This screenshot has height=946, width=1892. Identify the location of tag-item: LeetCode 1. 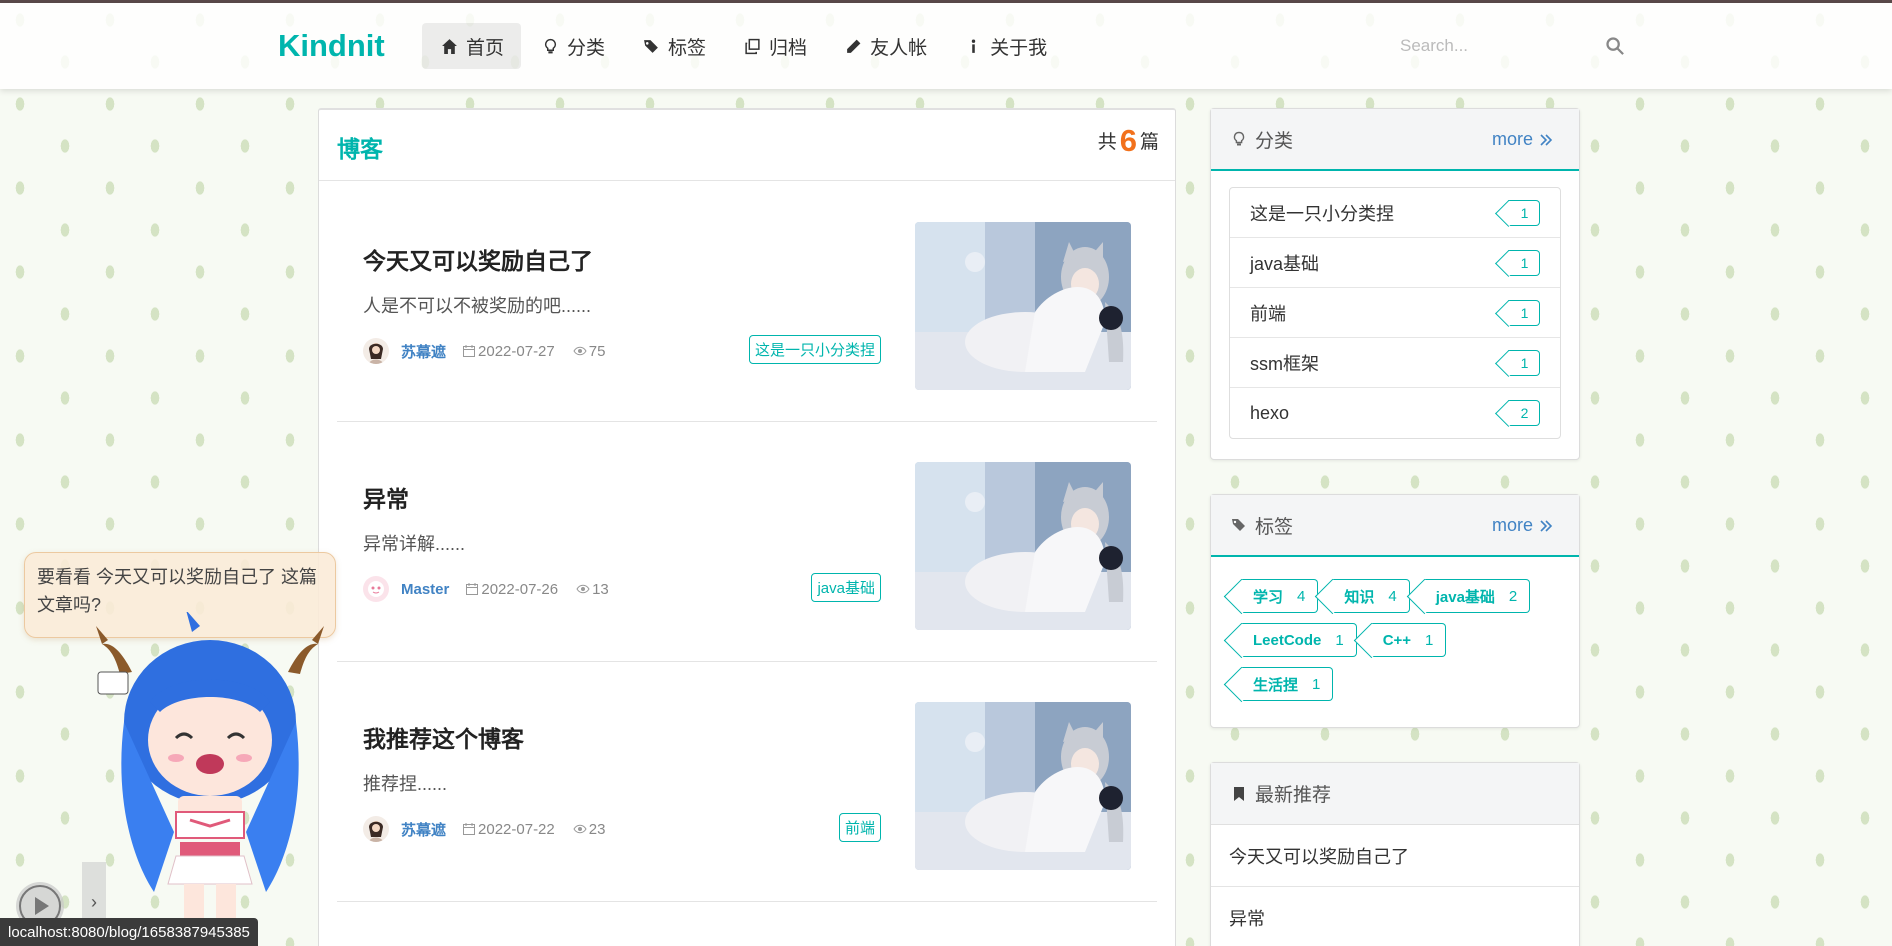
(1299, 640).